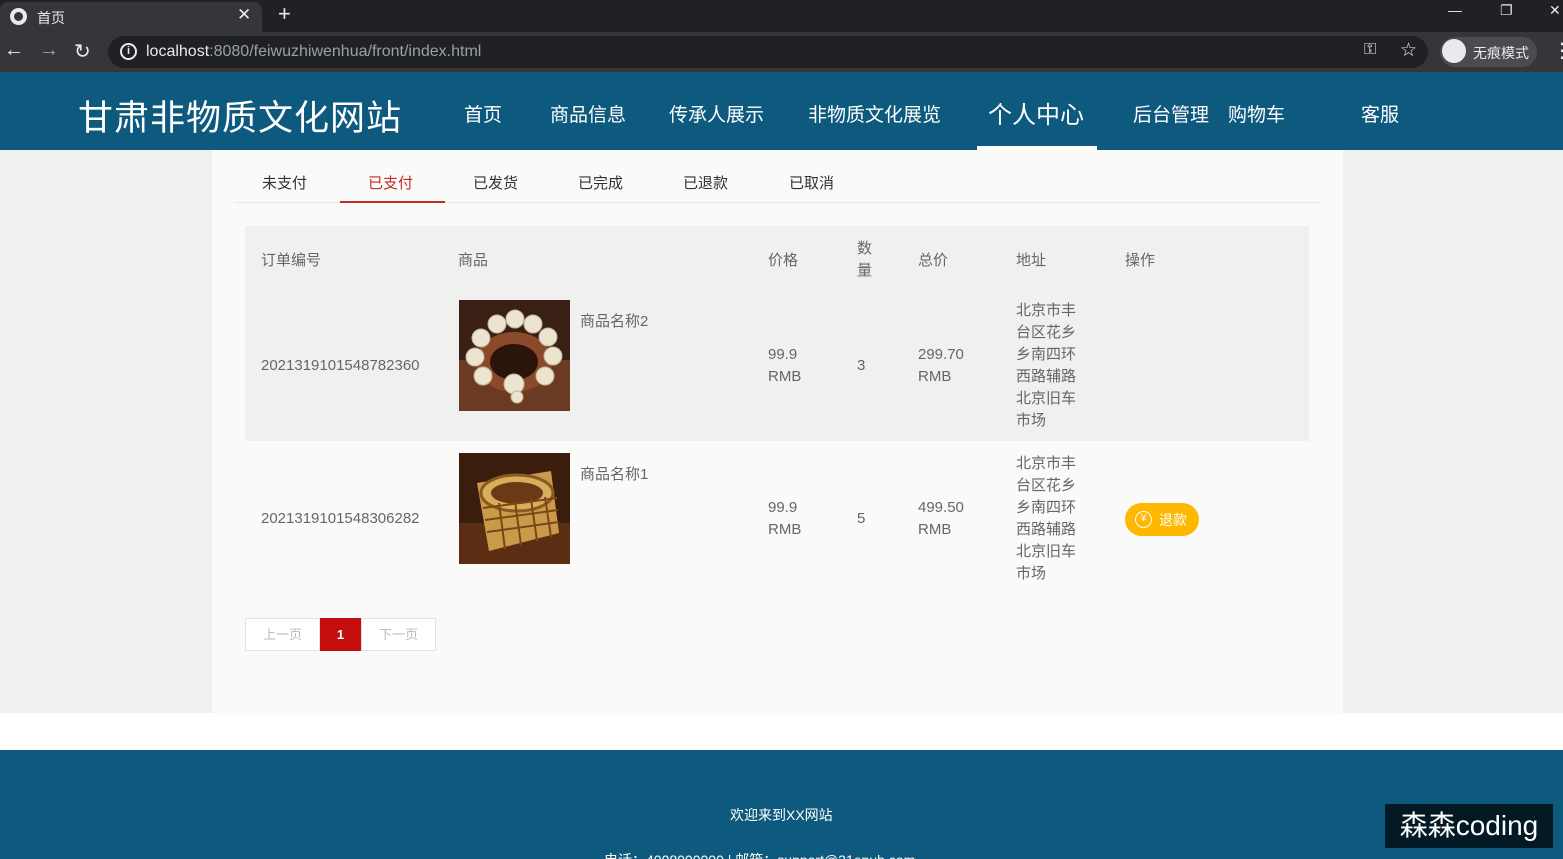  What do you see at coordinates (1380, 113) in the screenshot?
I see `nav-customer-service: 客服` at bounding box center [1380, 113].